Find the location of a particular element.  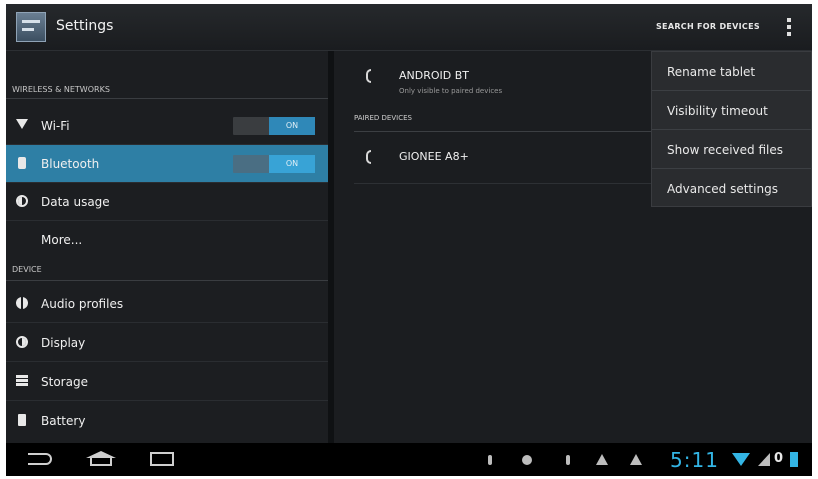

clock: 5:11 is located at coordinates (694, 460).